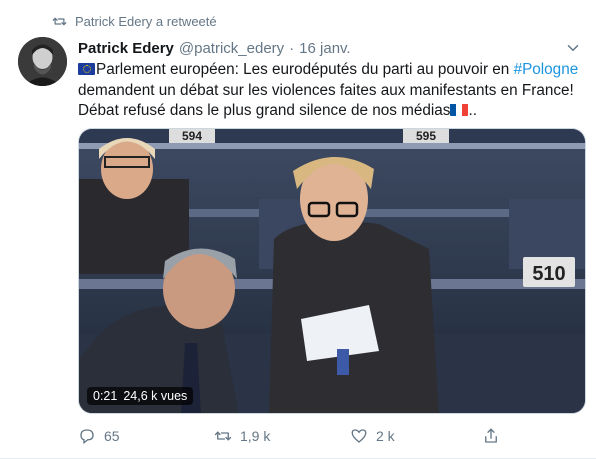 This screenshot has width=596, height=459. Describe the element at coordinates (472, 110) in the screenshot. I see `tweet-text-part3: ..` at that location.